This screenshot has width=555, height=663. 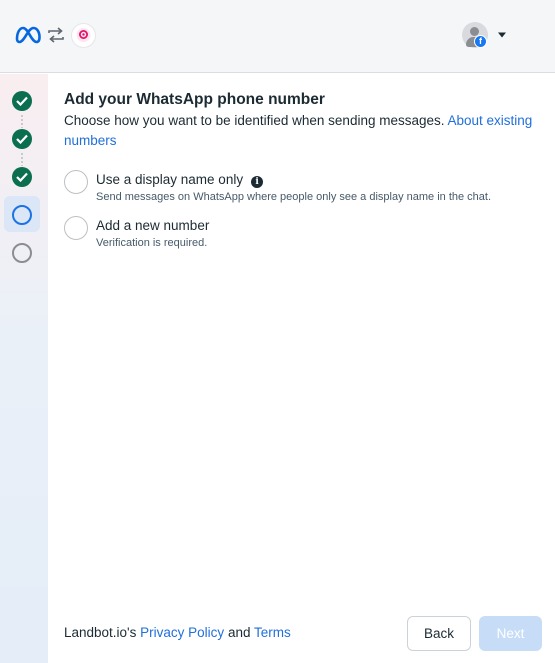 What do you see at coordinates (56, 35) in the screenshot?
I see `sync-arrows-icon` at bounding box center [56, 35].